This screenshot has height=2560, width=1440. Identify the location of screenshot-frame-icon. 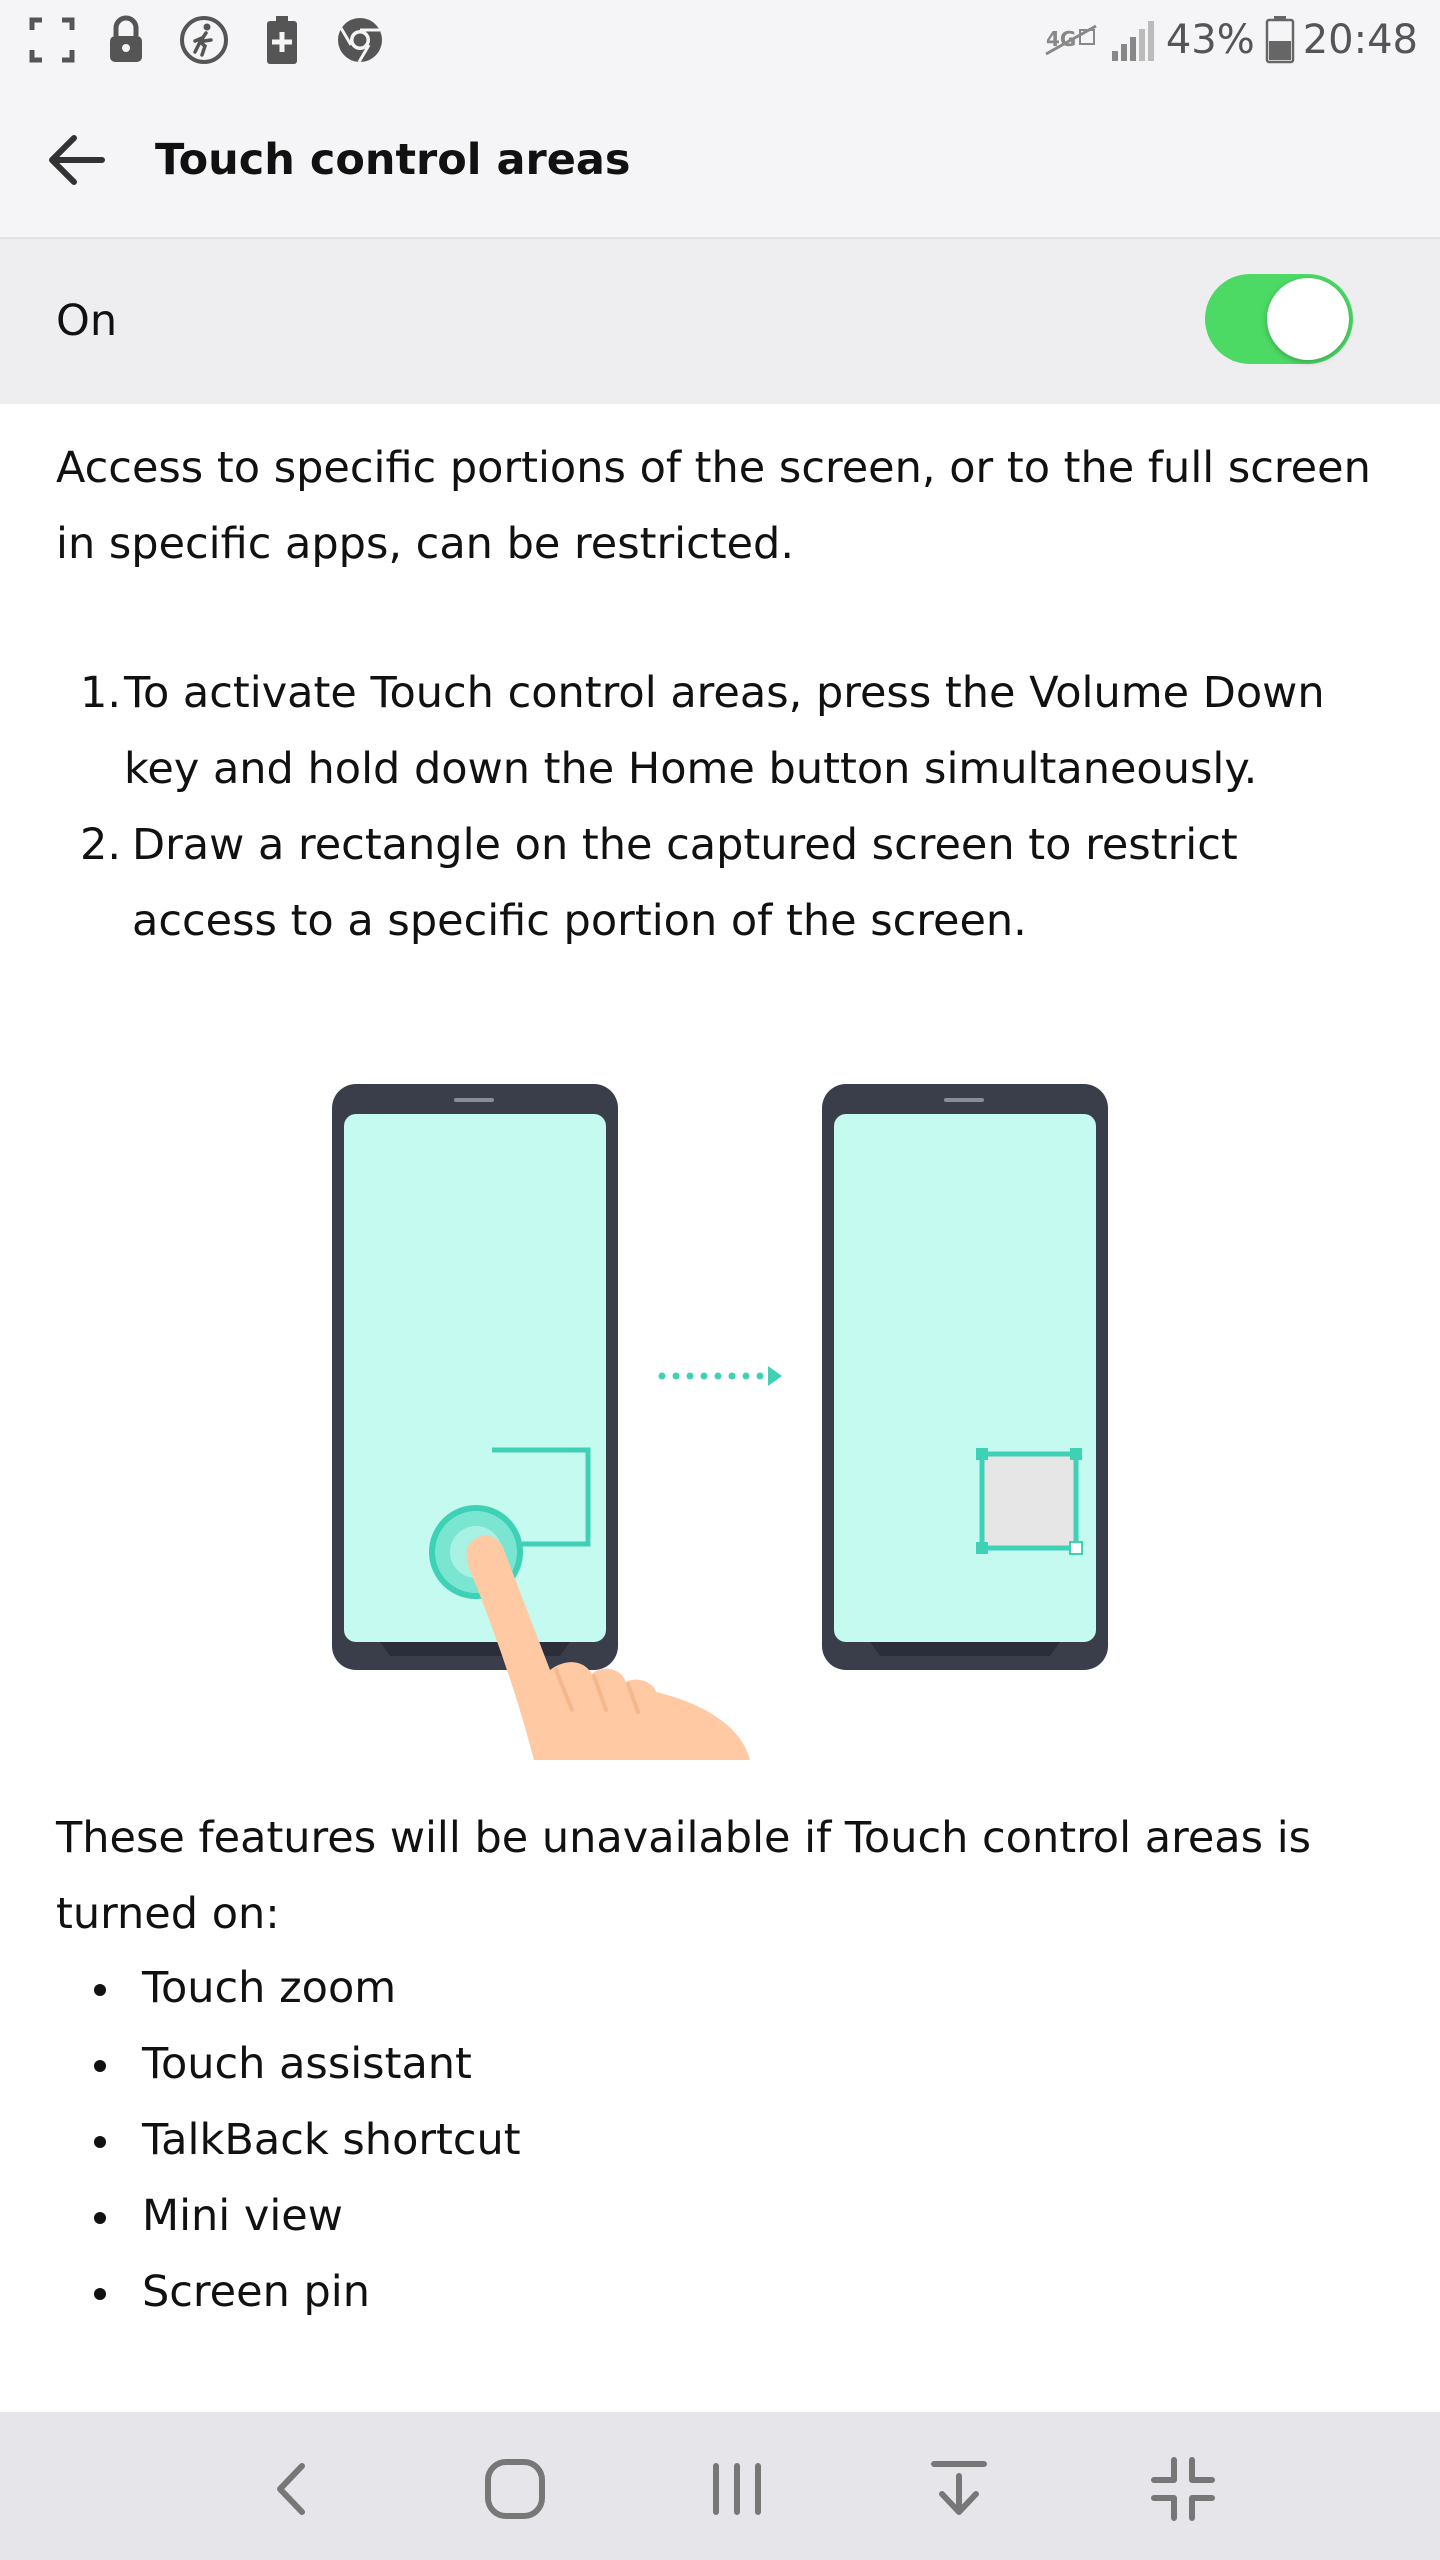
(52, 40).